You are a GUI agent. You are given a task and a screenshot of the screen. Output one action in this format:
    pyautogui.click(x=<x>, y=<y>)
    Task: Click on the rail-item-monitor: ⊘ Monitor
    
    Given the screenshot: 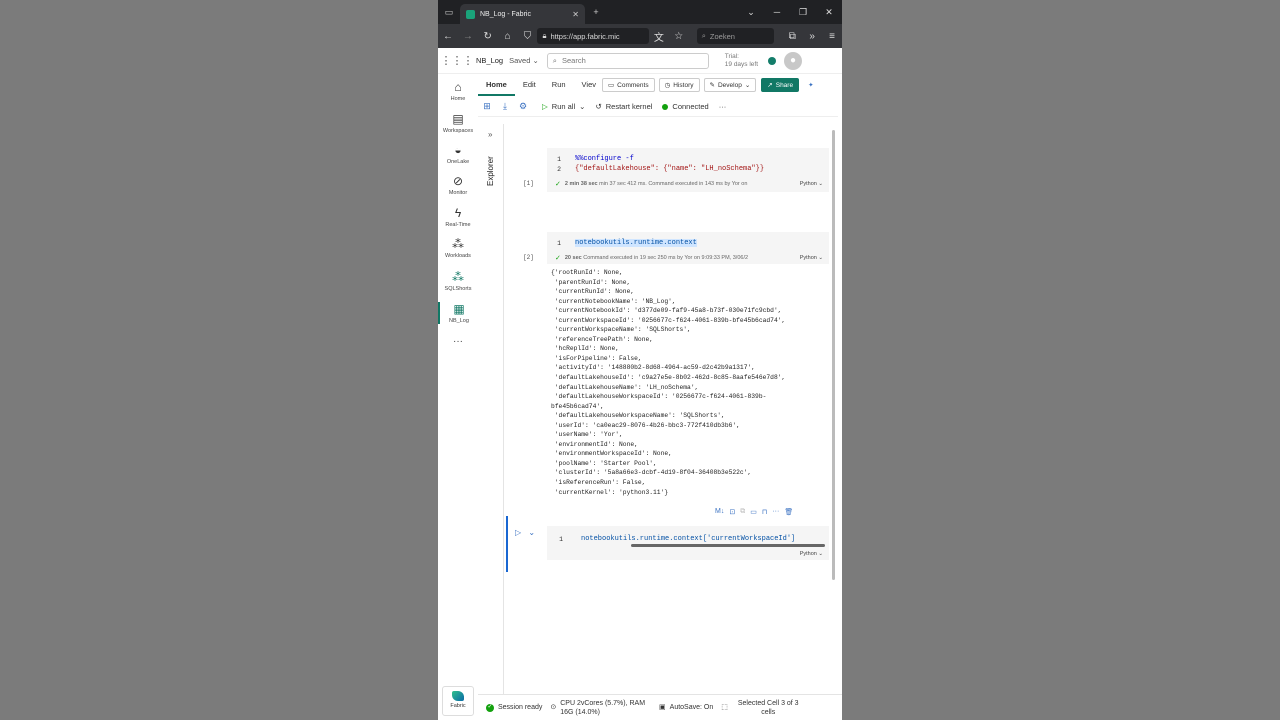 What is the action you would take?
    pyautogui.click(x=458, y=185)
    